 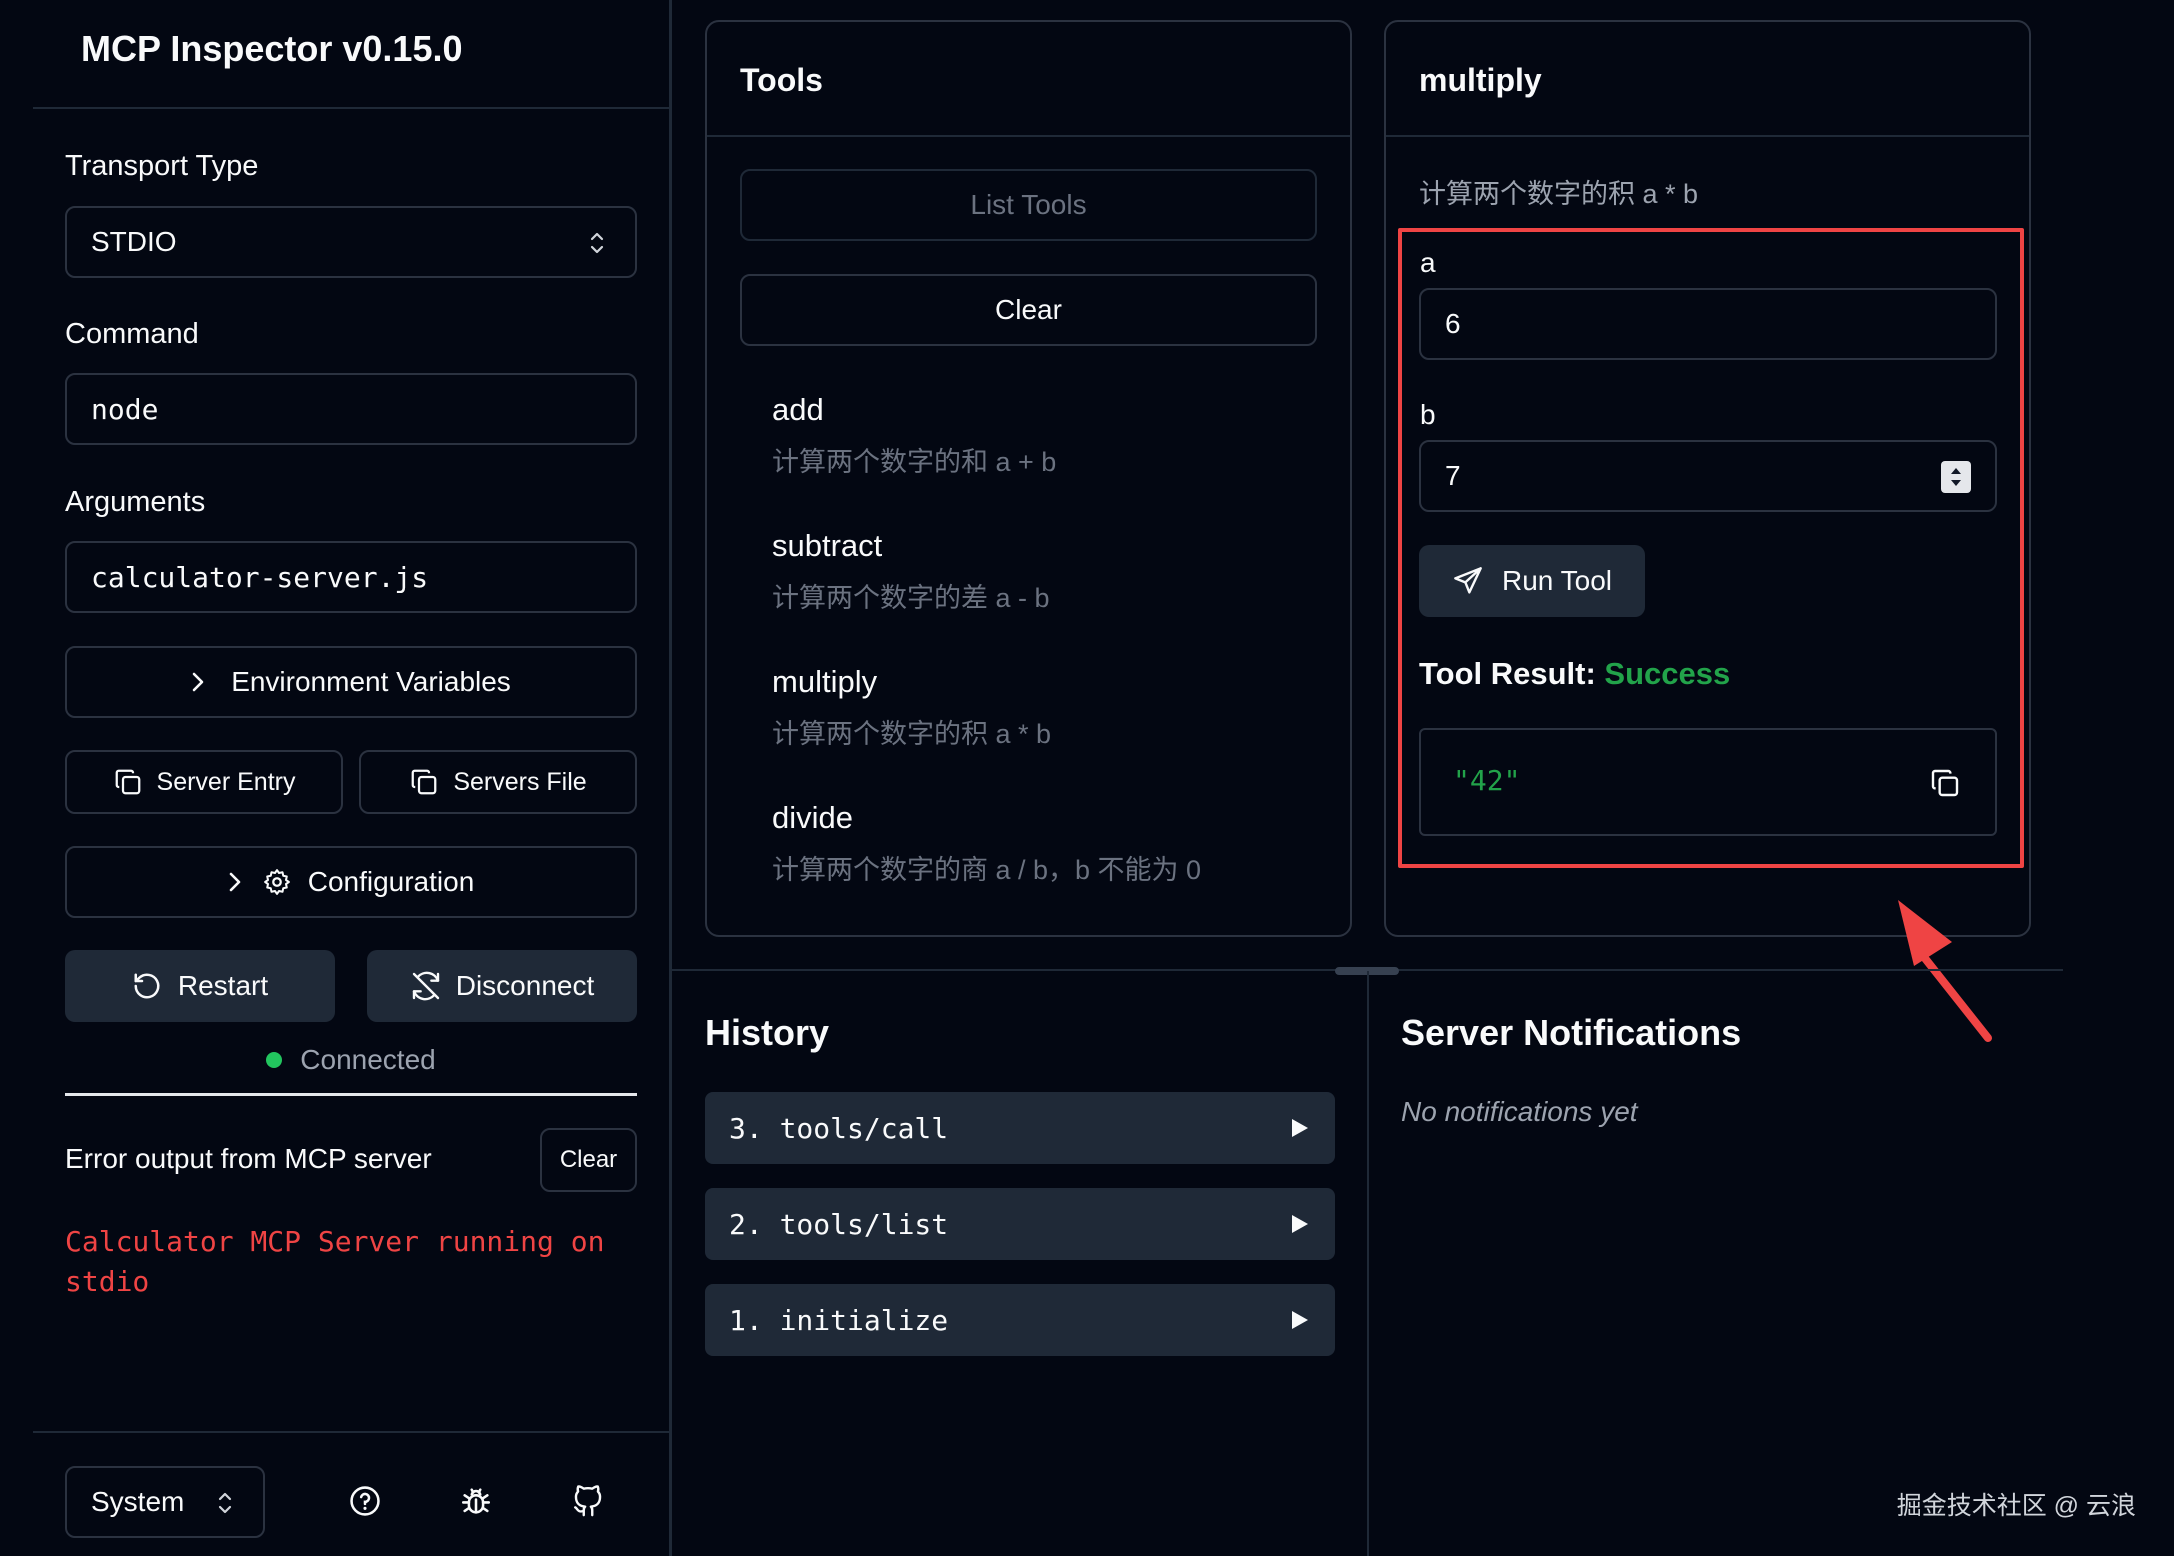 I want to click on tool-result-box: "42", so click(x=1708, y=782).